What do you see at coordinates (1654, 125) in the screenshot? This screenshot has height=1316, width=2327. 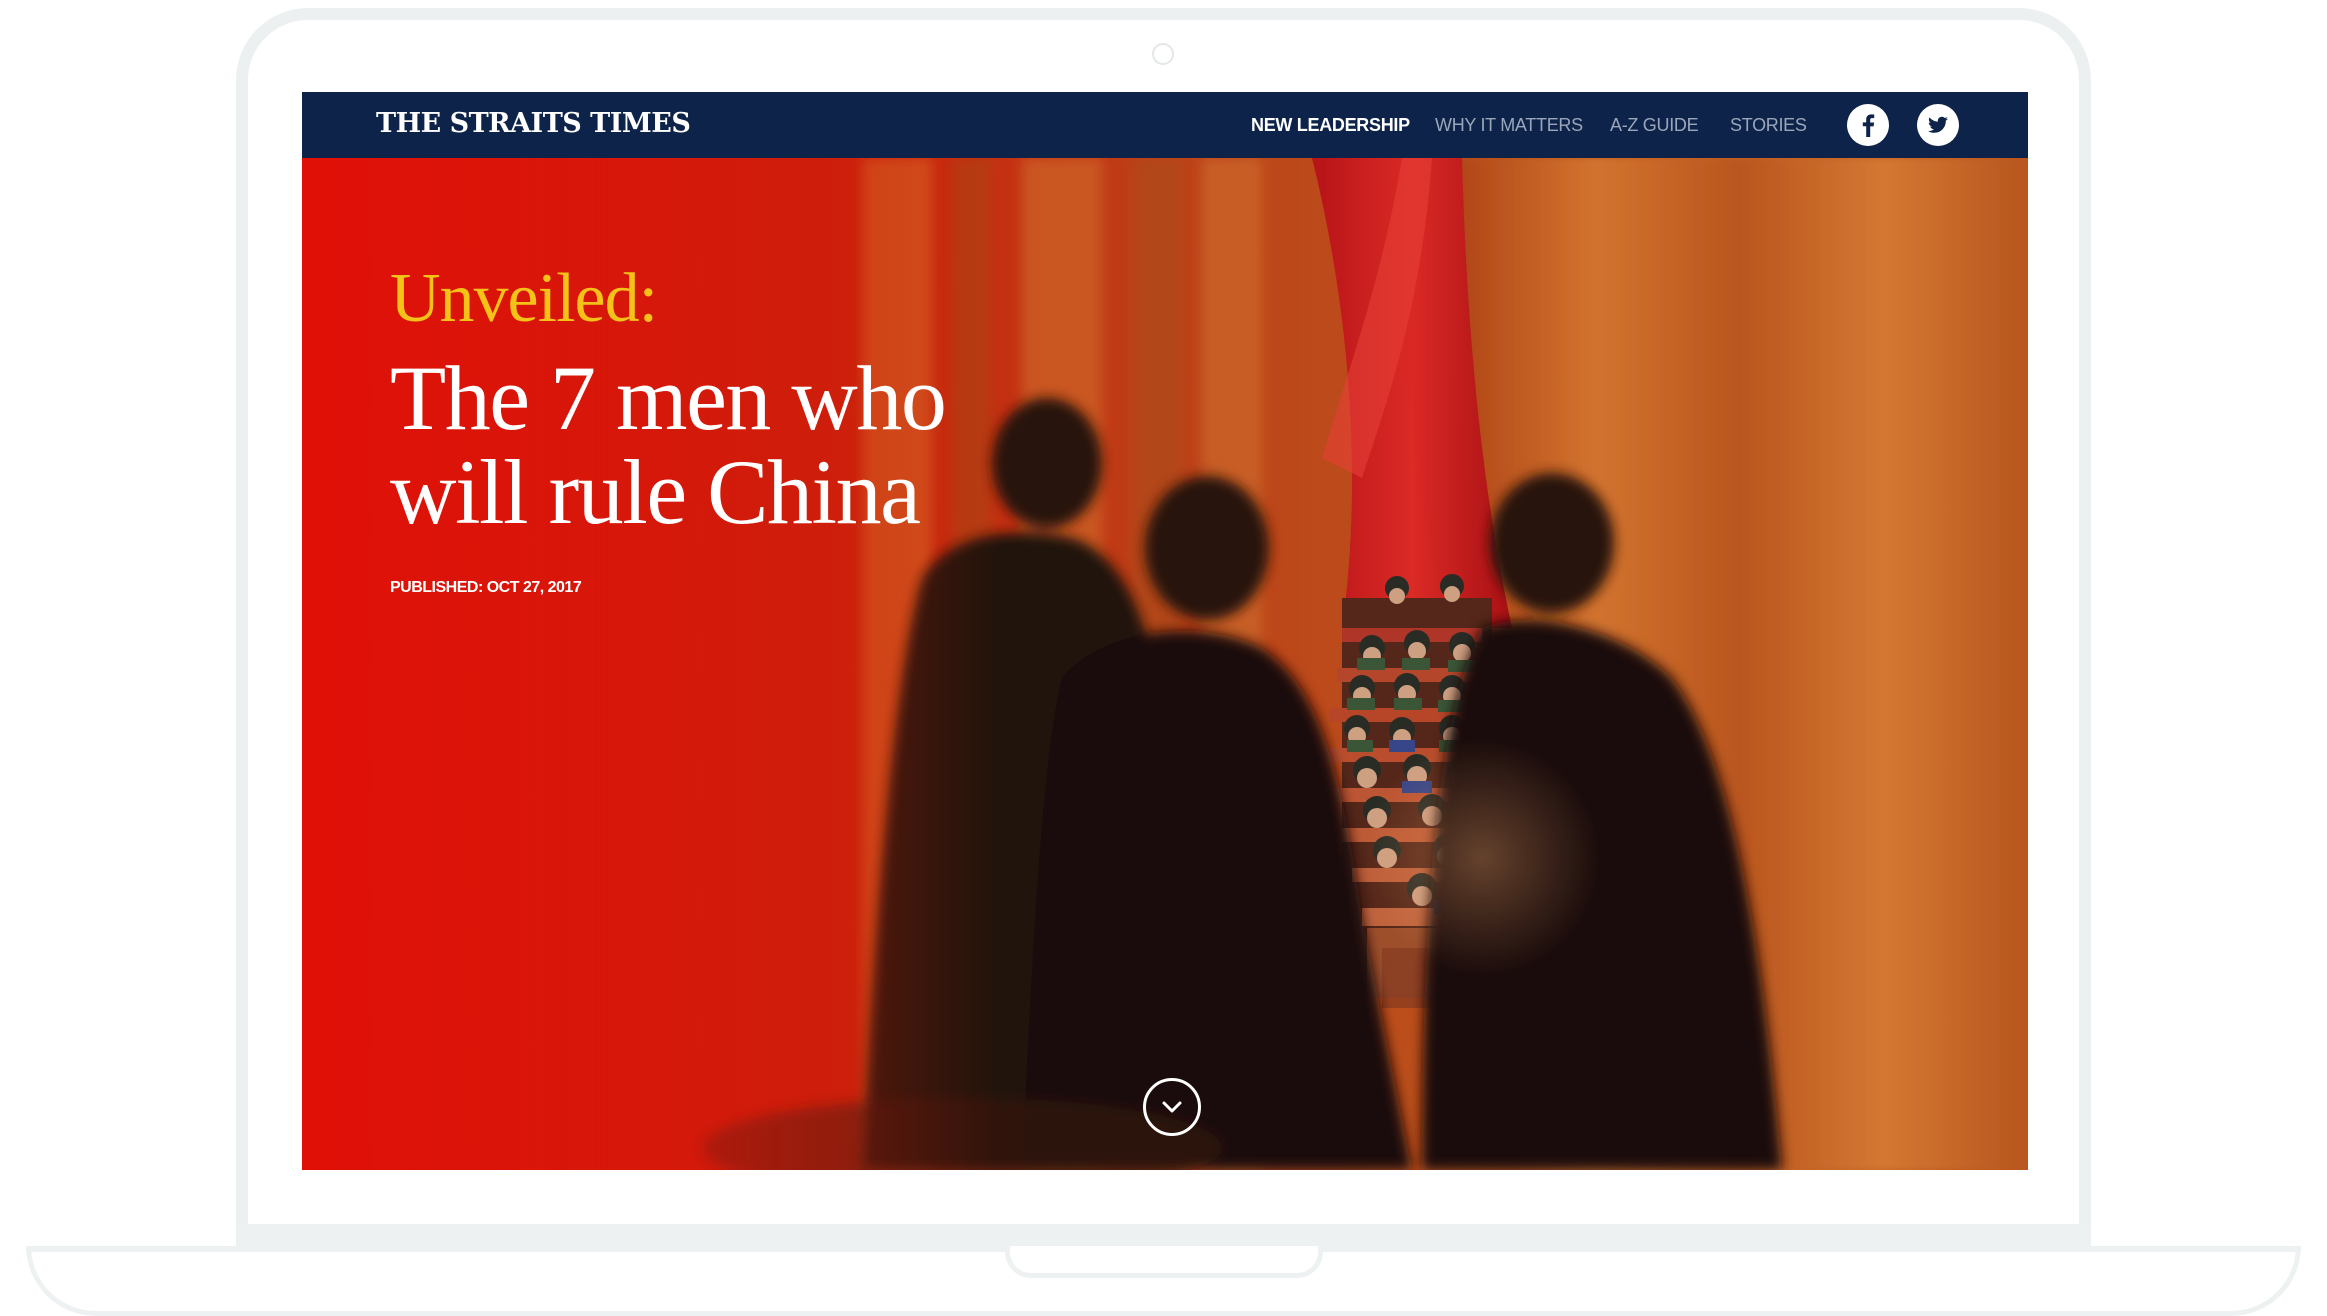 I see `nav-a-z-guide: A-Z GUIDE` at bounding box center [1654, 125].